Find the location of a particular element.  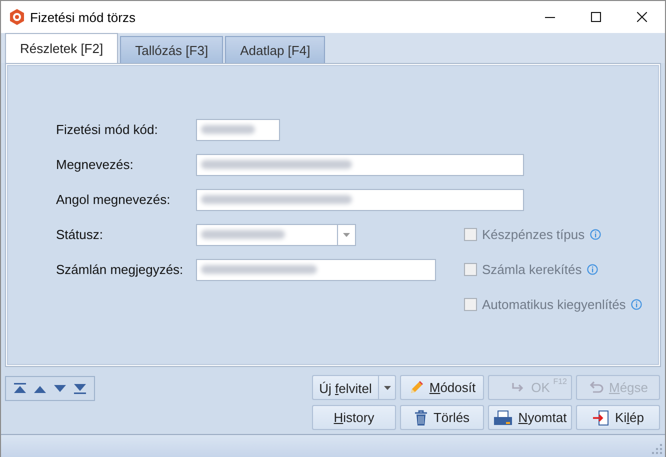

command-button: History is located at coordinates (354, 417).